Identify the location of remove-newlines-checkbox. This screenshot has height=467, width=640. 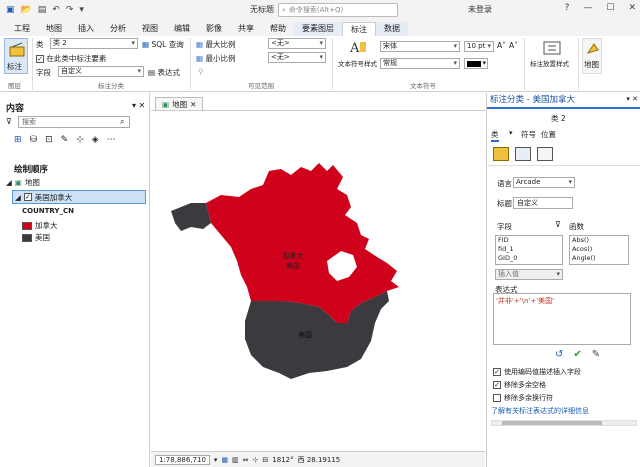
(497, 398).